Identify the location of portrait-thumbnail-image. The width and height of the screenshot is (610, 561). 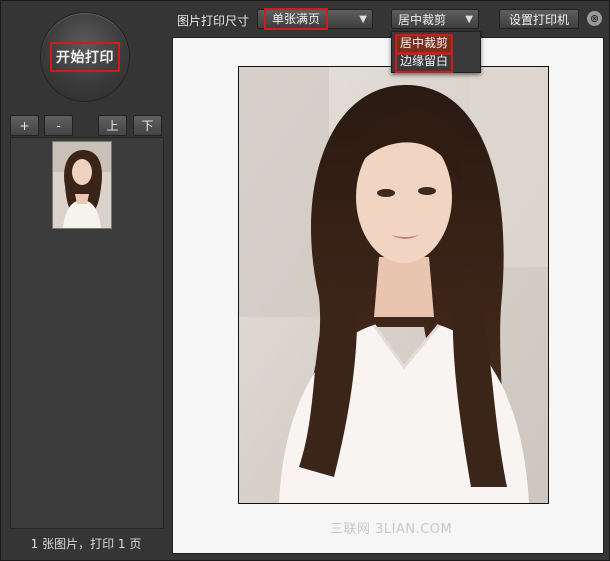
(82, 185).